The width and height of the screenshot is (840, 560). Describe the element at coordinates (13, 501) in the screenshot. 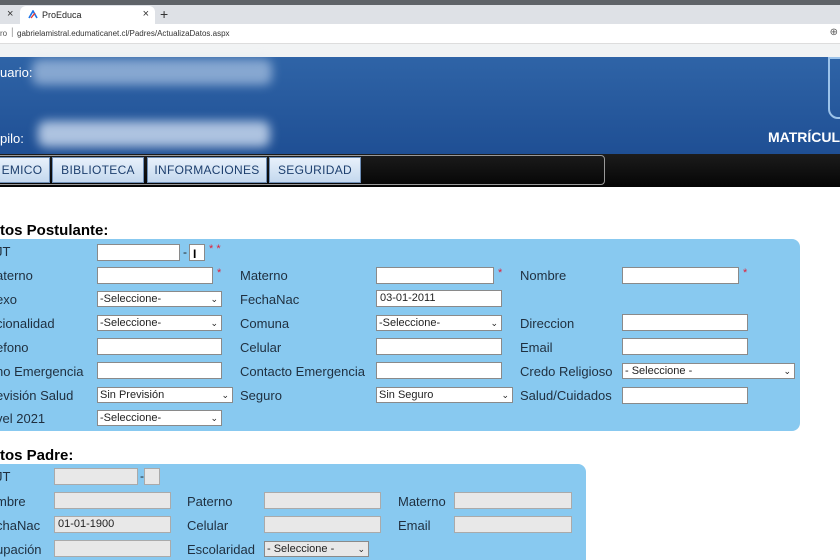

I see `padre-nombre-label: mbre` at that location.